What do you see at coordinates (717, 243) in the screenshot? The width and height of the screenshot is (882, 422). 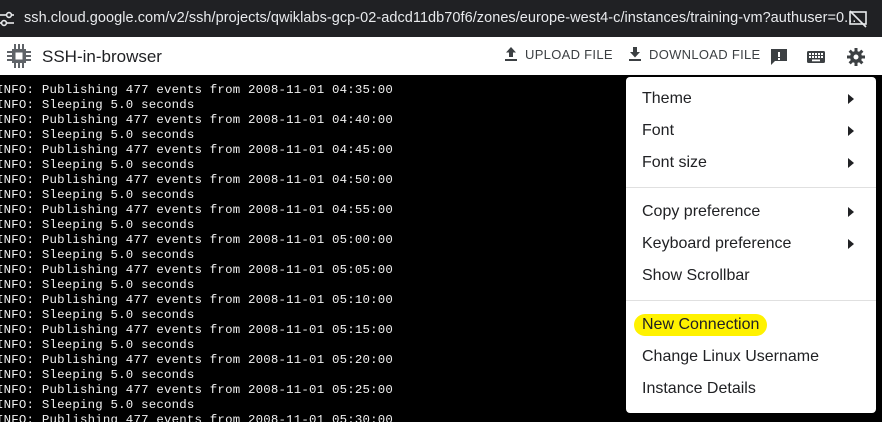 I see `menu-item-label: Keyboard preference` at bounding box center [717, 243].